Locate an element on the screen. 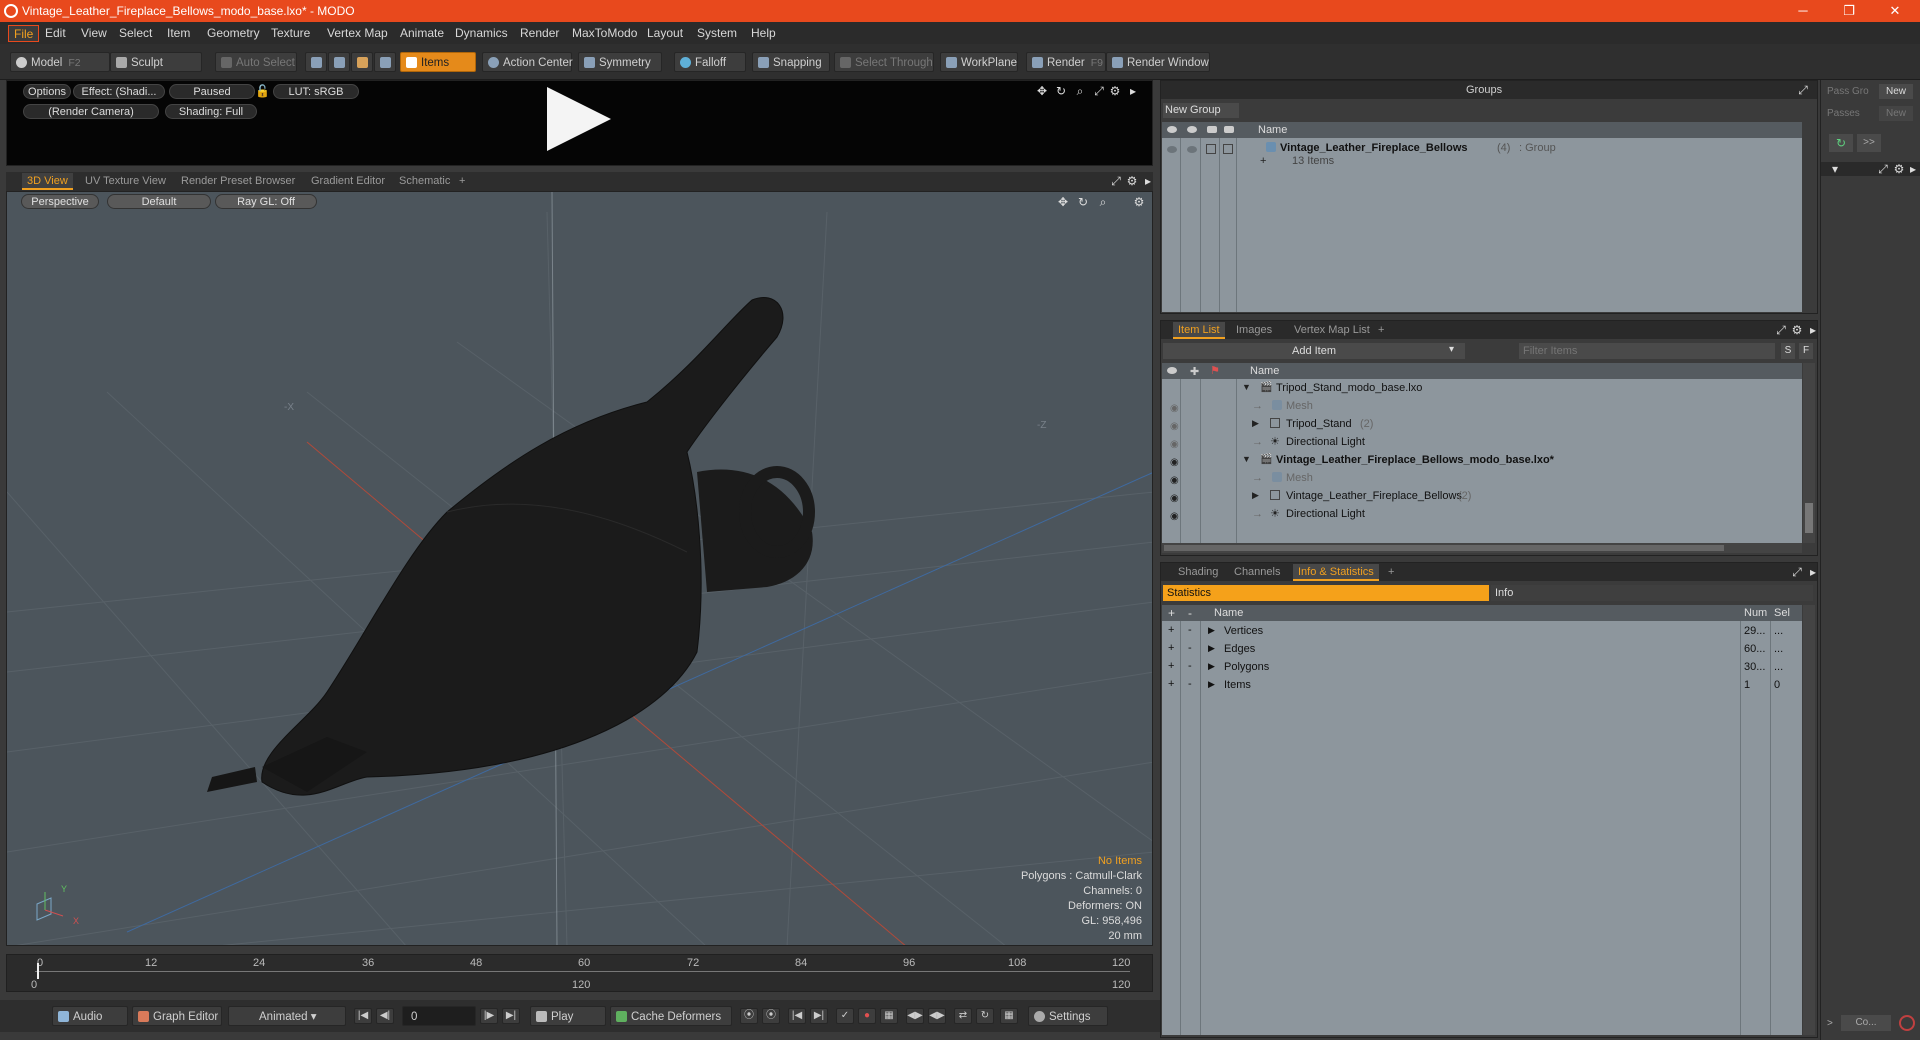 The width and height of the screenshot is (1920, 1040). symmetry-button: Symmetry is located at coordinates (620, 62).